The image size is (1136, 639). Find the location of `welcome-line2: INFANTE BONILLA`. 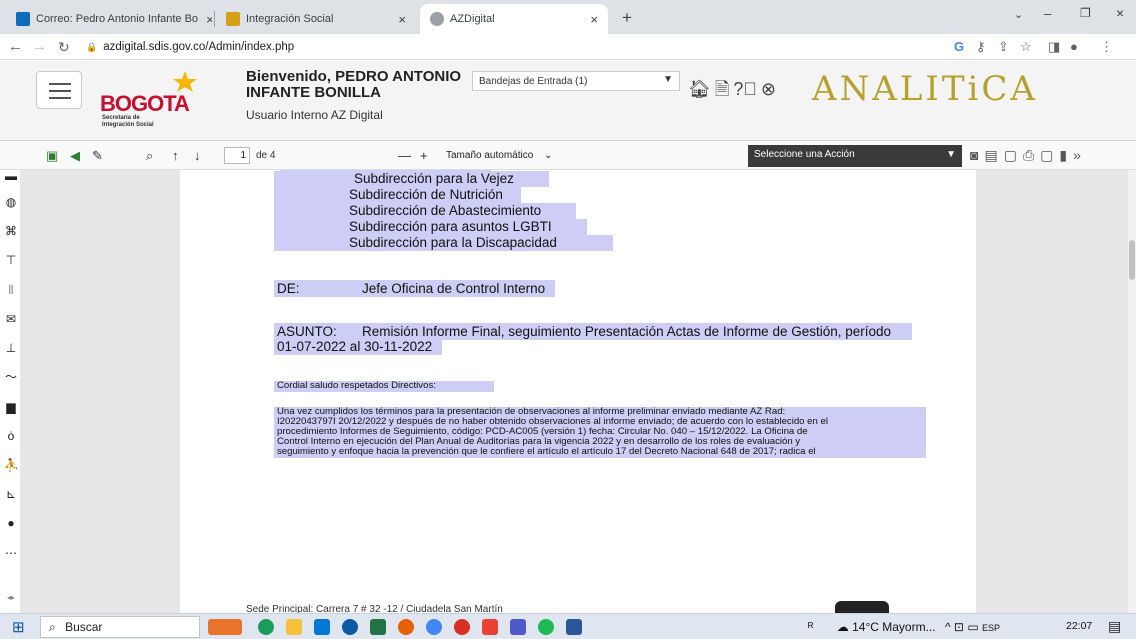

welcome-line2: INFANTE BONILLA is located at coordinates (313, 92).